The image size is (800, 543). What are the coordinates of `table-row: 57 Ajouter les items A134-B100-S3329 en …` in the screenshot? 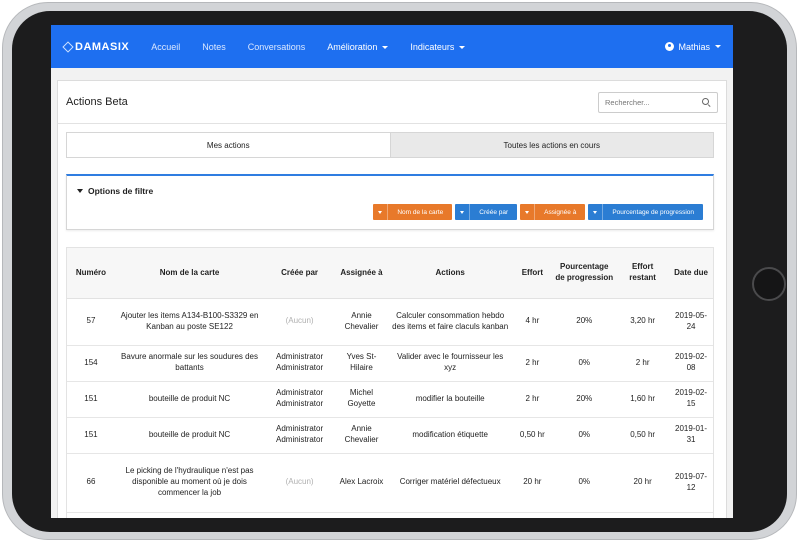 It's located at (390, 322).